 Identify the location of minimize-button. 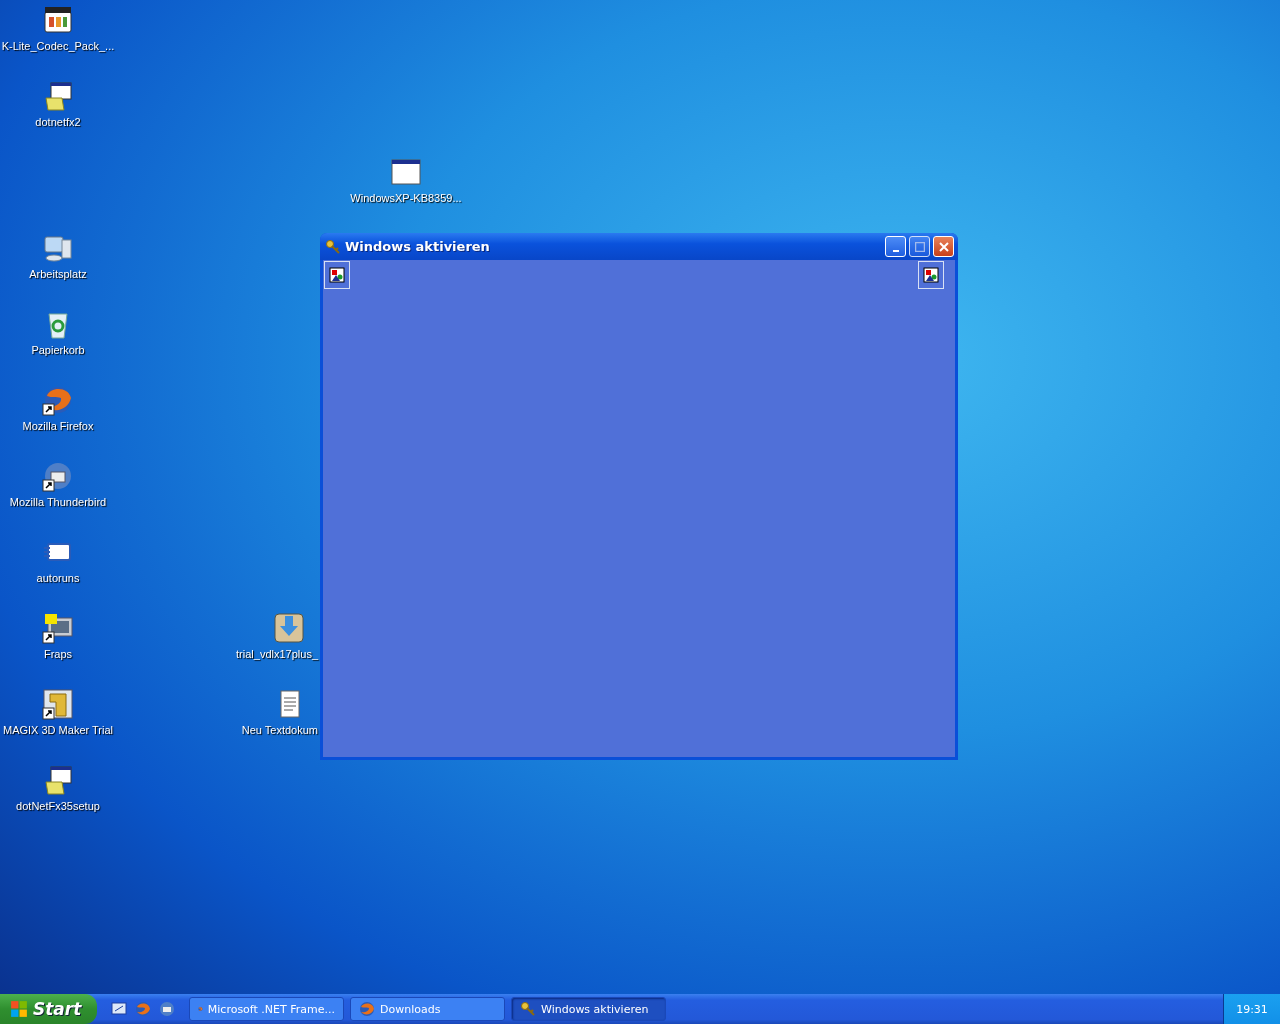
(895, 246).